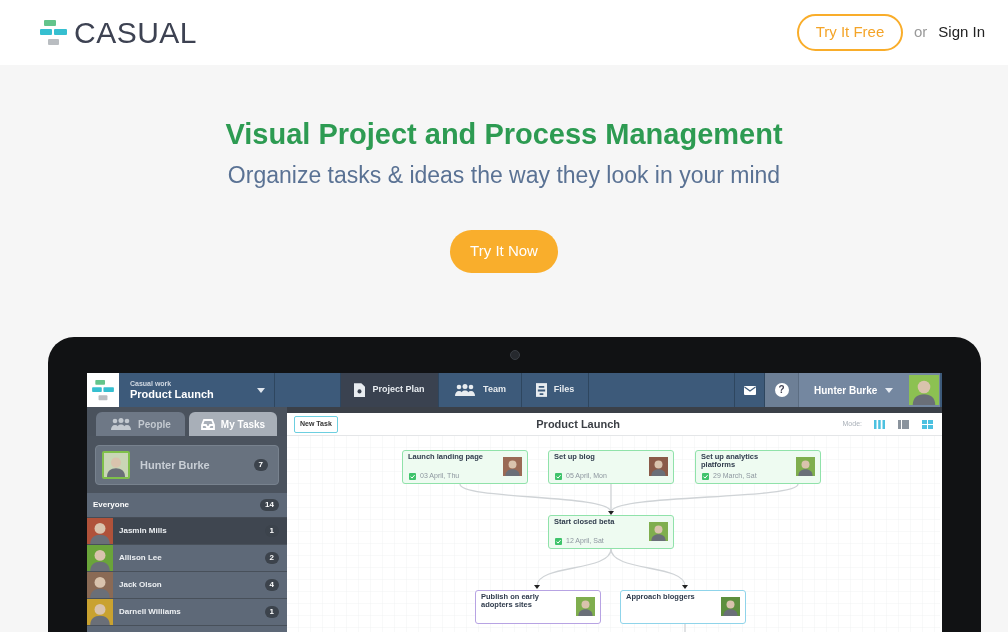 This screenshot has width=1008, height=632. Describe the element at coordinates (504, 134) in the screenshot. I see `hero-title: Visual Project and Process Management` at that location.